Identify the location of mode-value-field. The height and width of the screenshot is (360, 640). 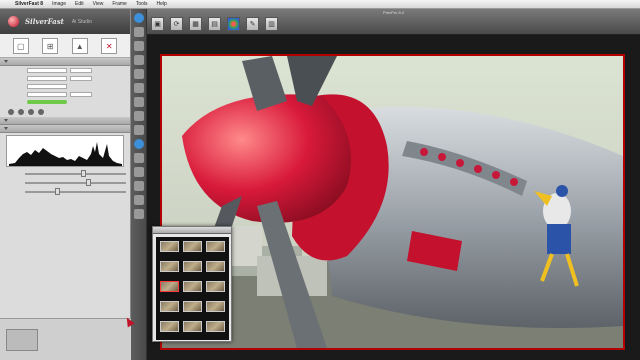
(81, 70).